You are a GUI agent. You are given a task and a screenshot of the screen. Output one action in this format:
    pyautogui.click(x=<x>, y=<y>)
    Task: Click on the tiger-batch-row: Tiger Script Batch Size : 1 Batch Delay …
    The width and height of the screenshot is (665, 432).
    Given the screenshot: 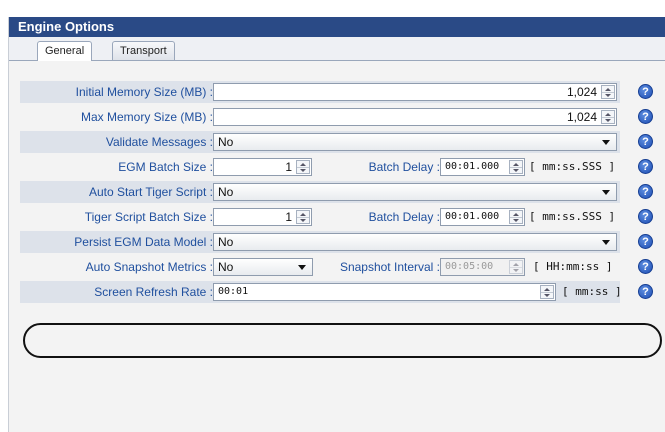 What is the action you would take?
    pyautogui.click(x=320, y=217)
    